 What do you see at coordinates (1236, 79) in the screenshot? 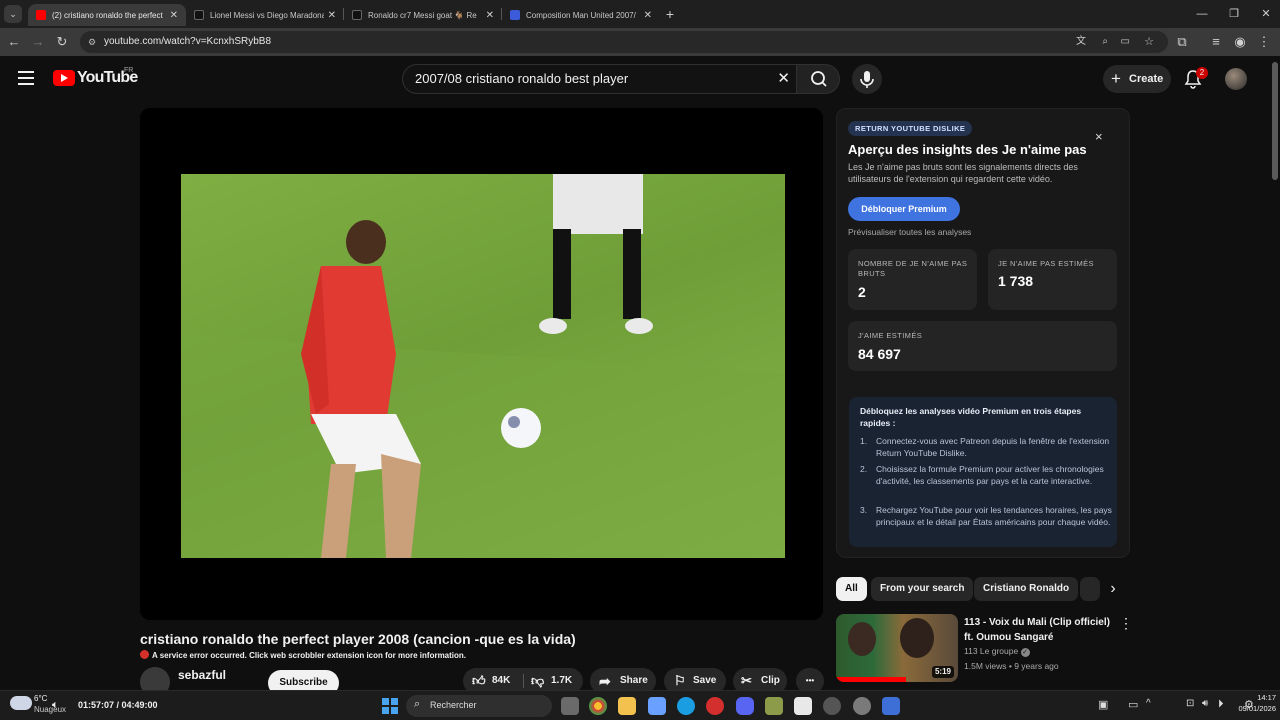
I see `avatar` at bounding box center [1236, 79].